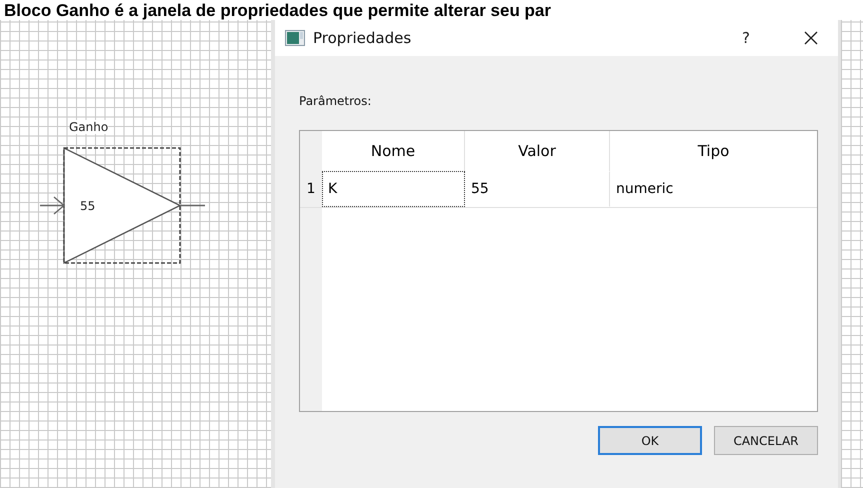  What do you see at coordinates (295, 38) in the screenshot?
I see `window-icon` at bounding box center [295, 38].